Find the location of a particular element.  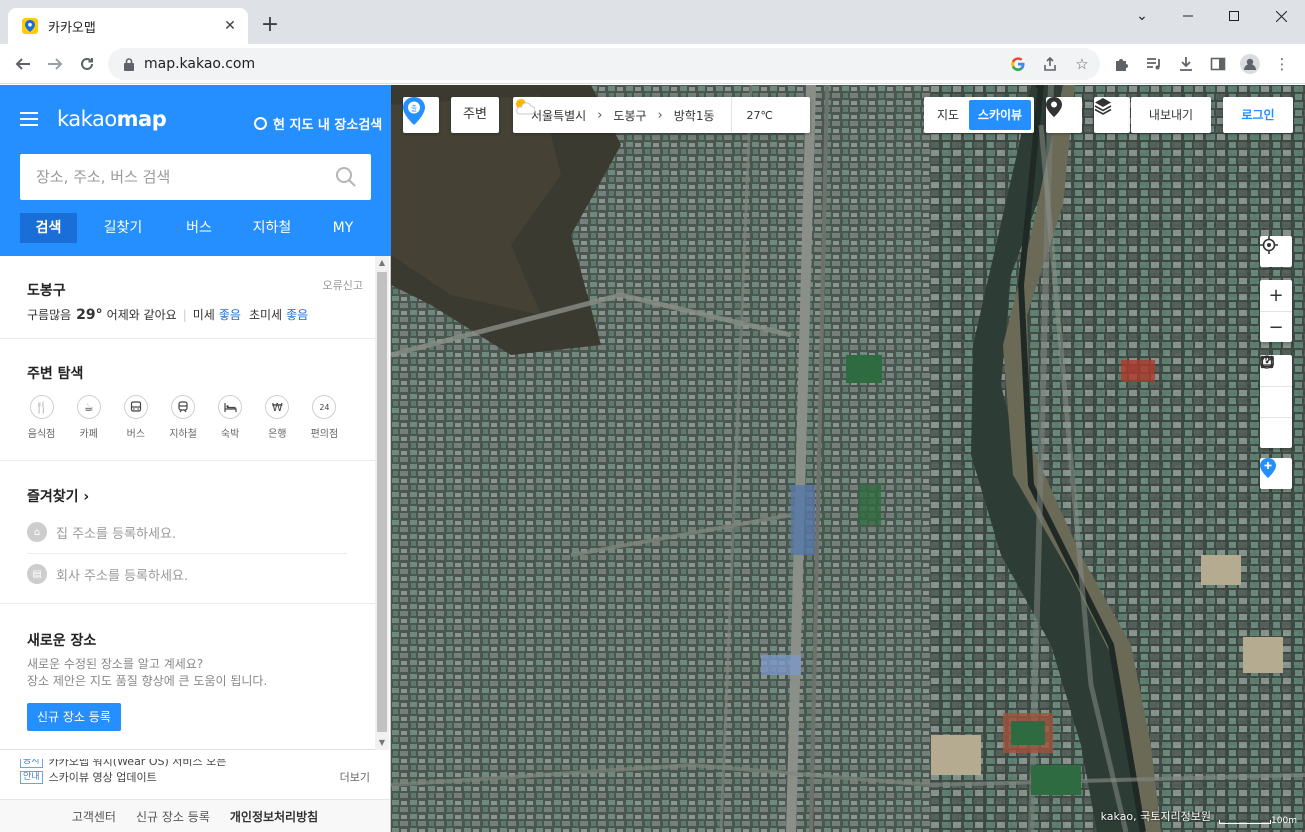

nearby-convenience-store: 24 편의점 is located at coordinates (324, 417).